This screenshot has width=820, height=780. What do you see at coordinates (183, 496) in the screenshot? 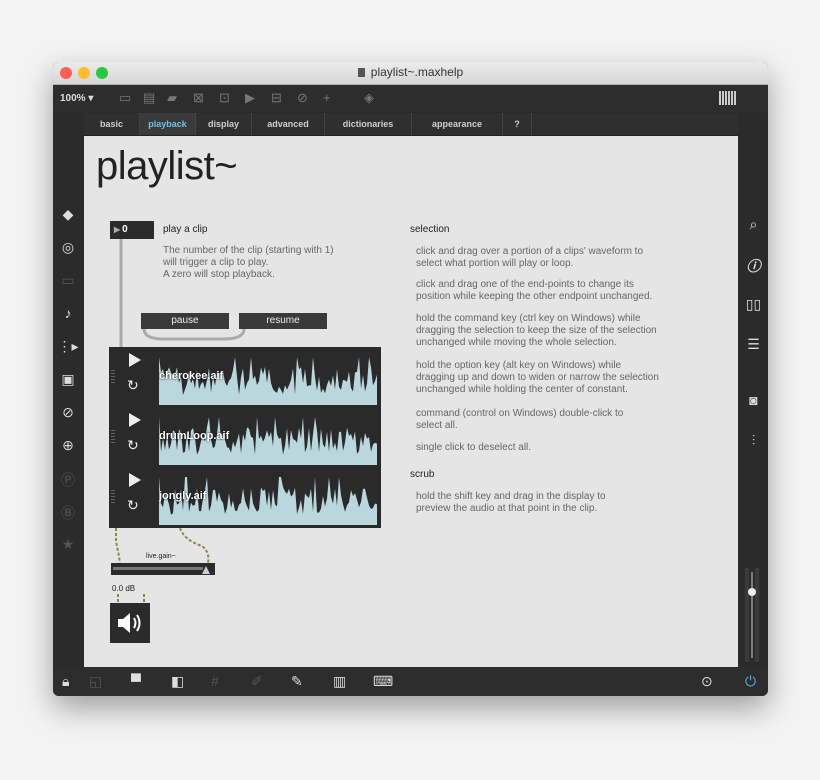
I see `clip-name: jongly.aif` at bounding box center [183, 496].